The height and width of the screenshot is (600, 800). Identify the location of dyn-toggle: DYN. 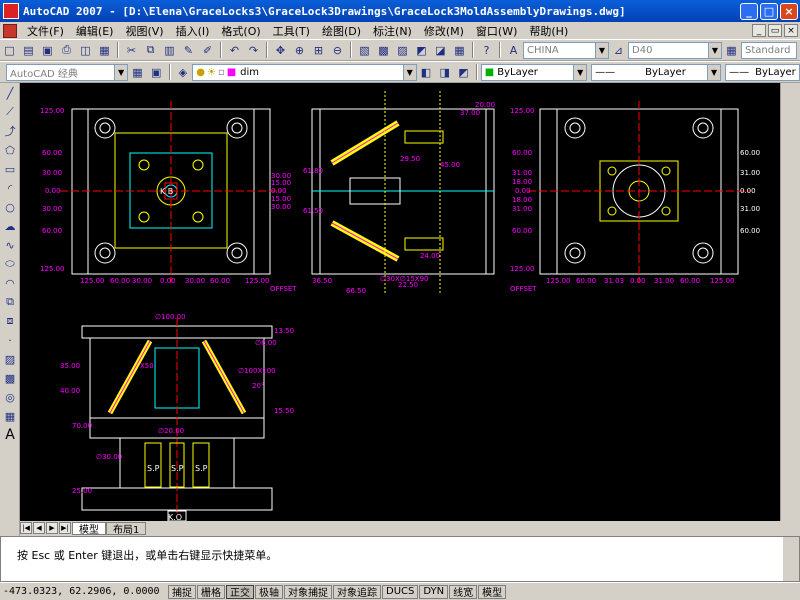
(434, 591).